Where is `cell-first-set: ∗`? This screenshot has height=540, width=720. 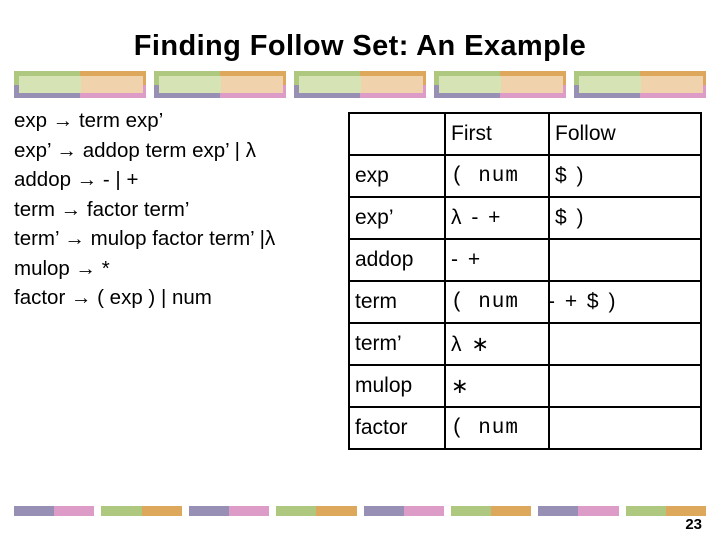 cell-first-set: ∗ is located at coordinates (497, 386).